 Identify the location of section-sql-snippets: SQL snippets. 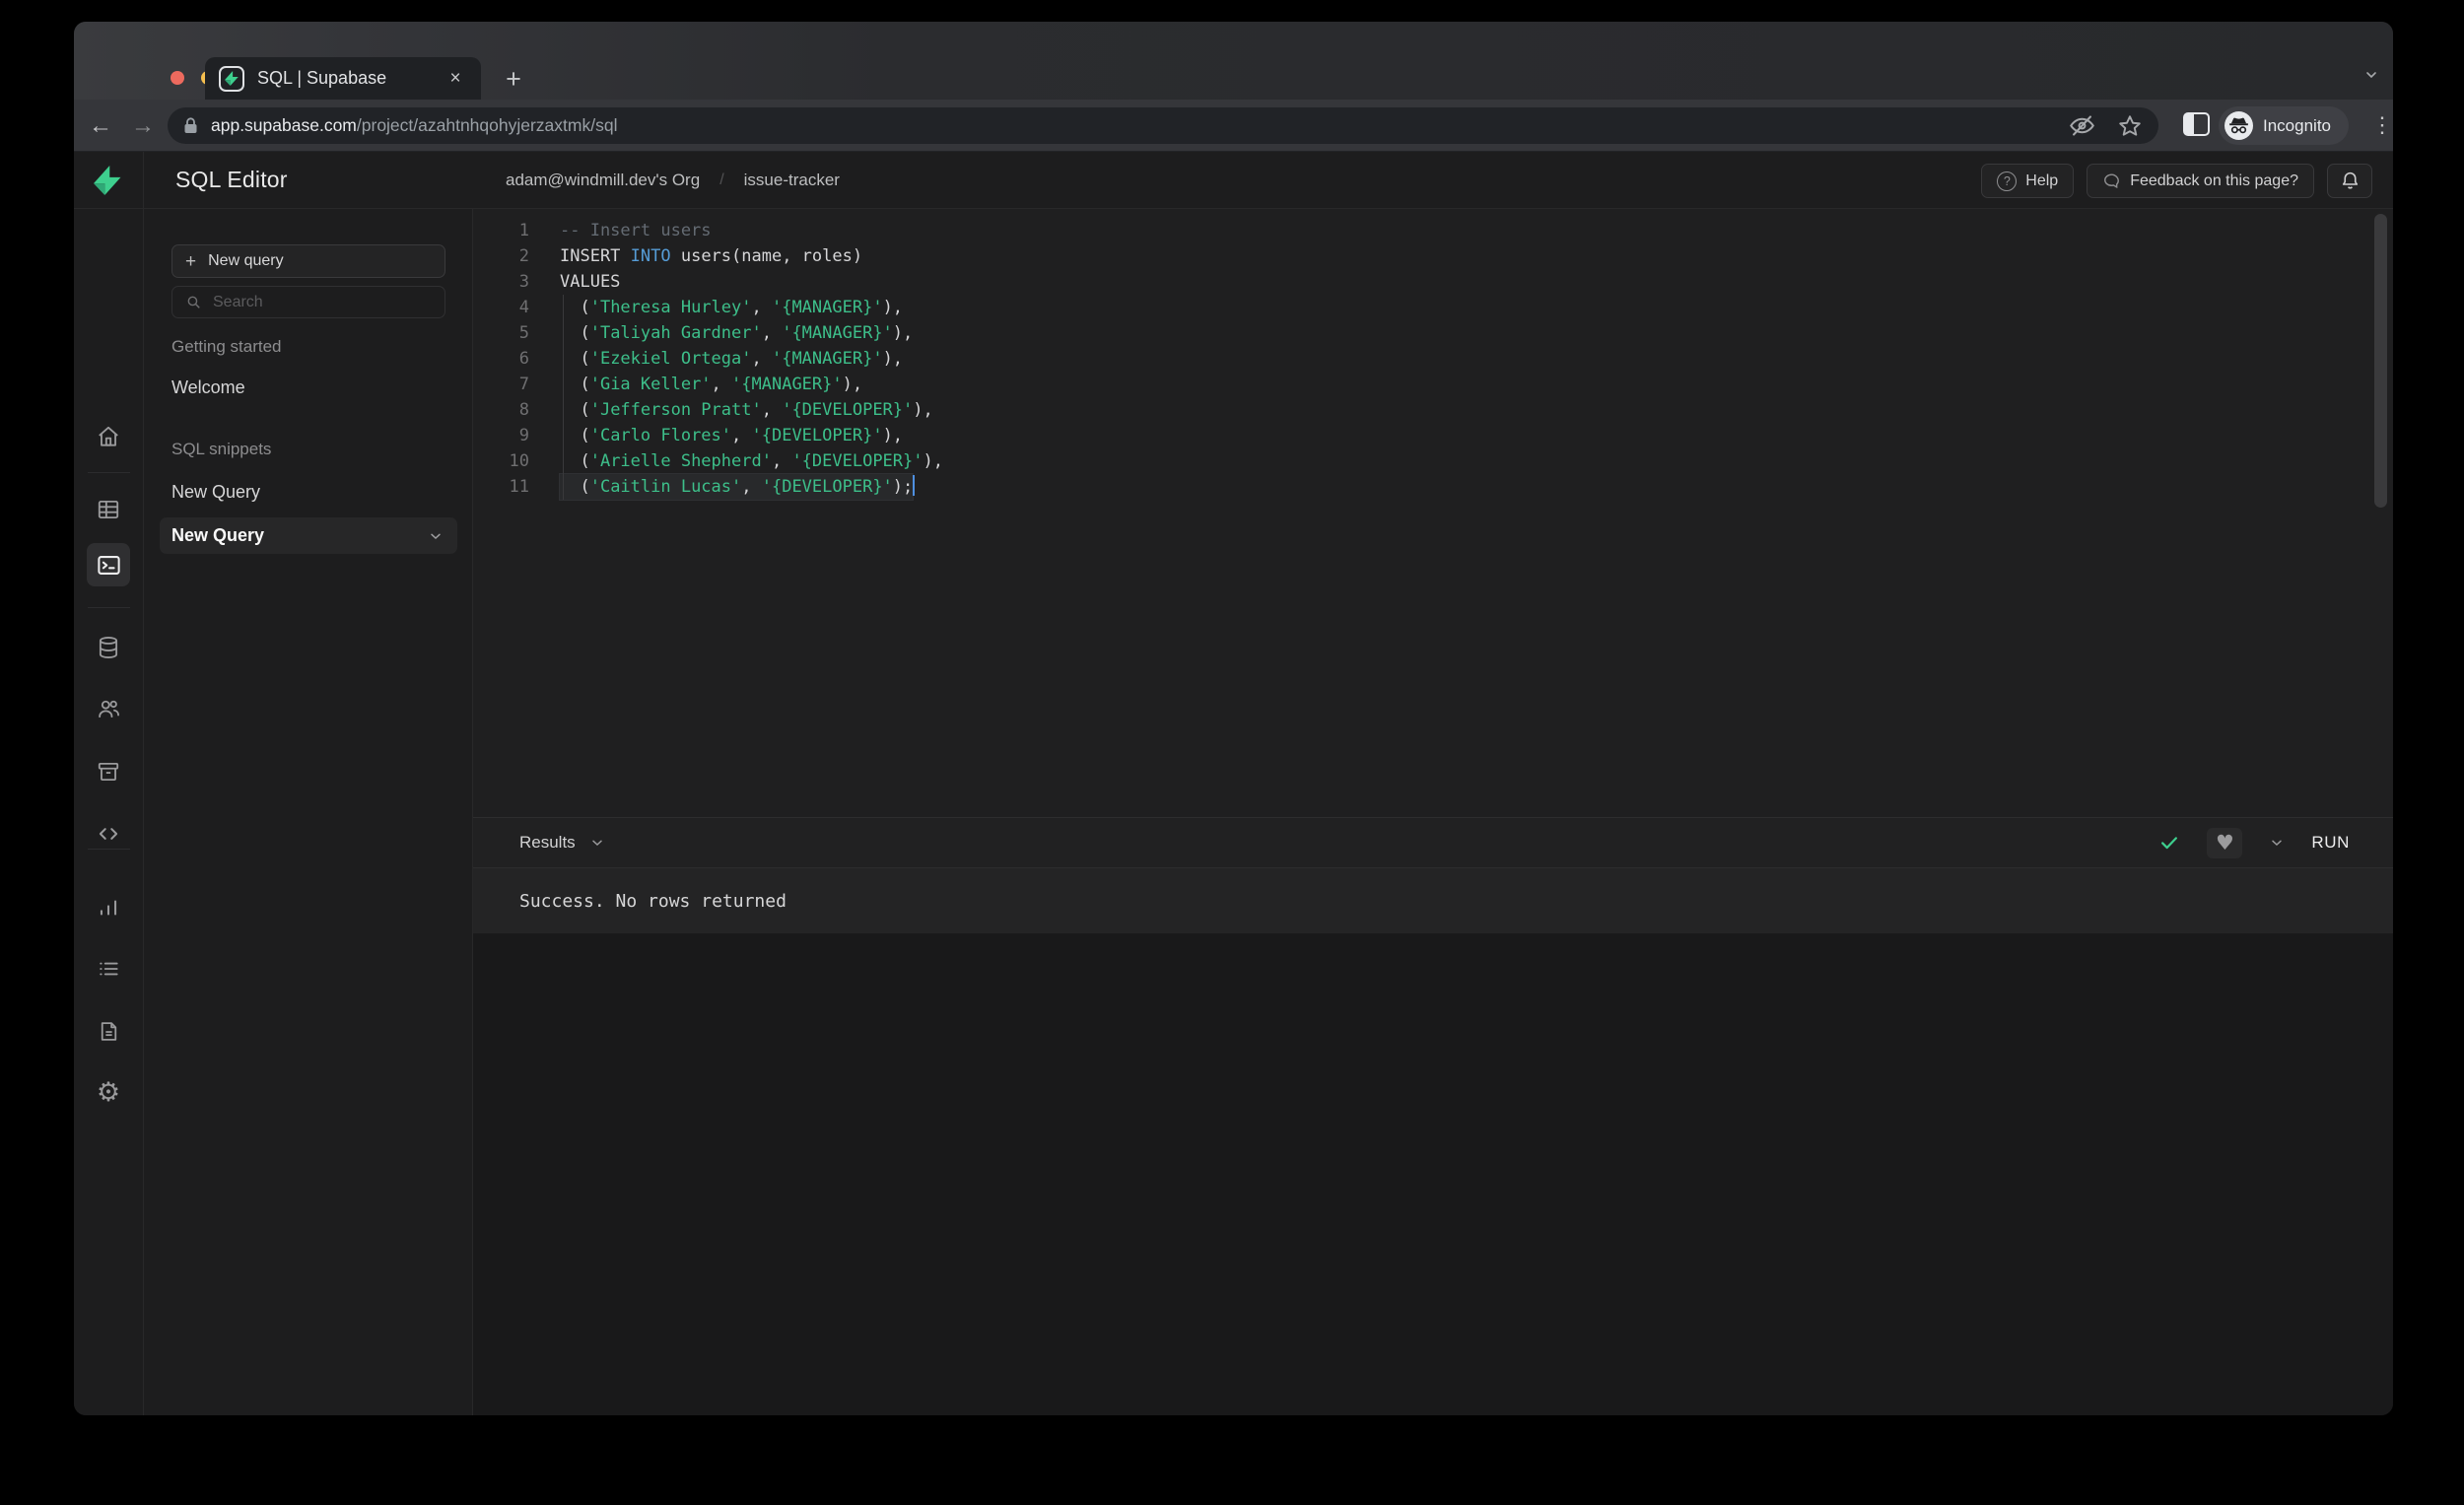
(221, 449).